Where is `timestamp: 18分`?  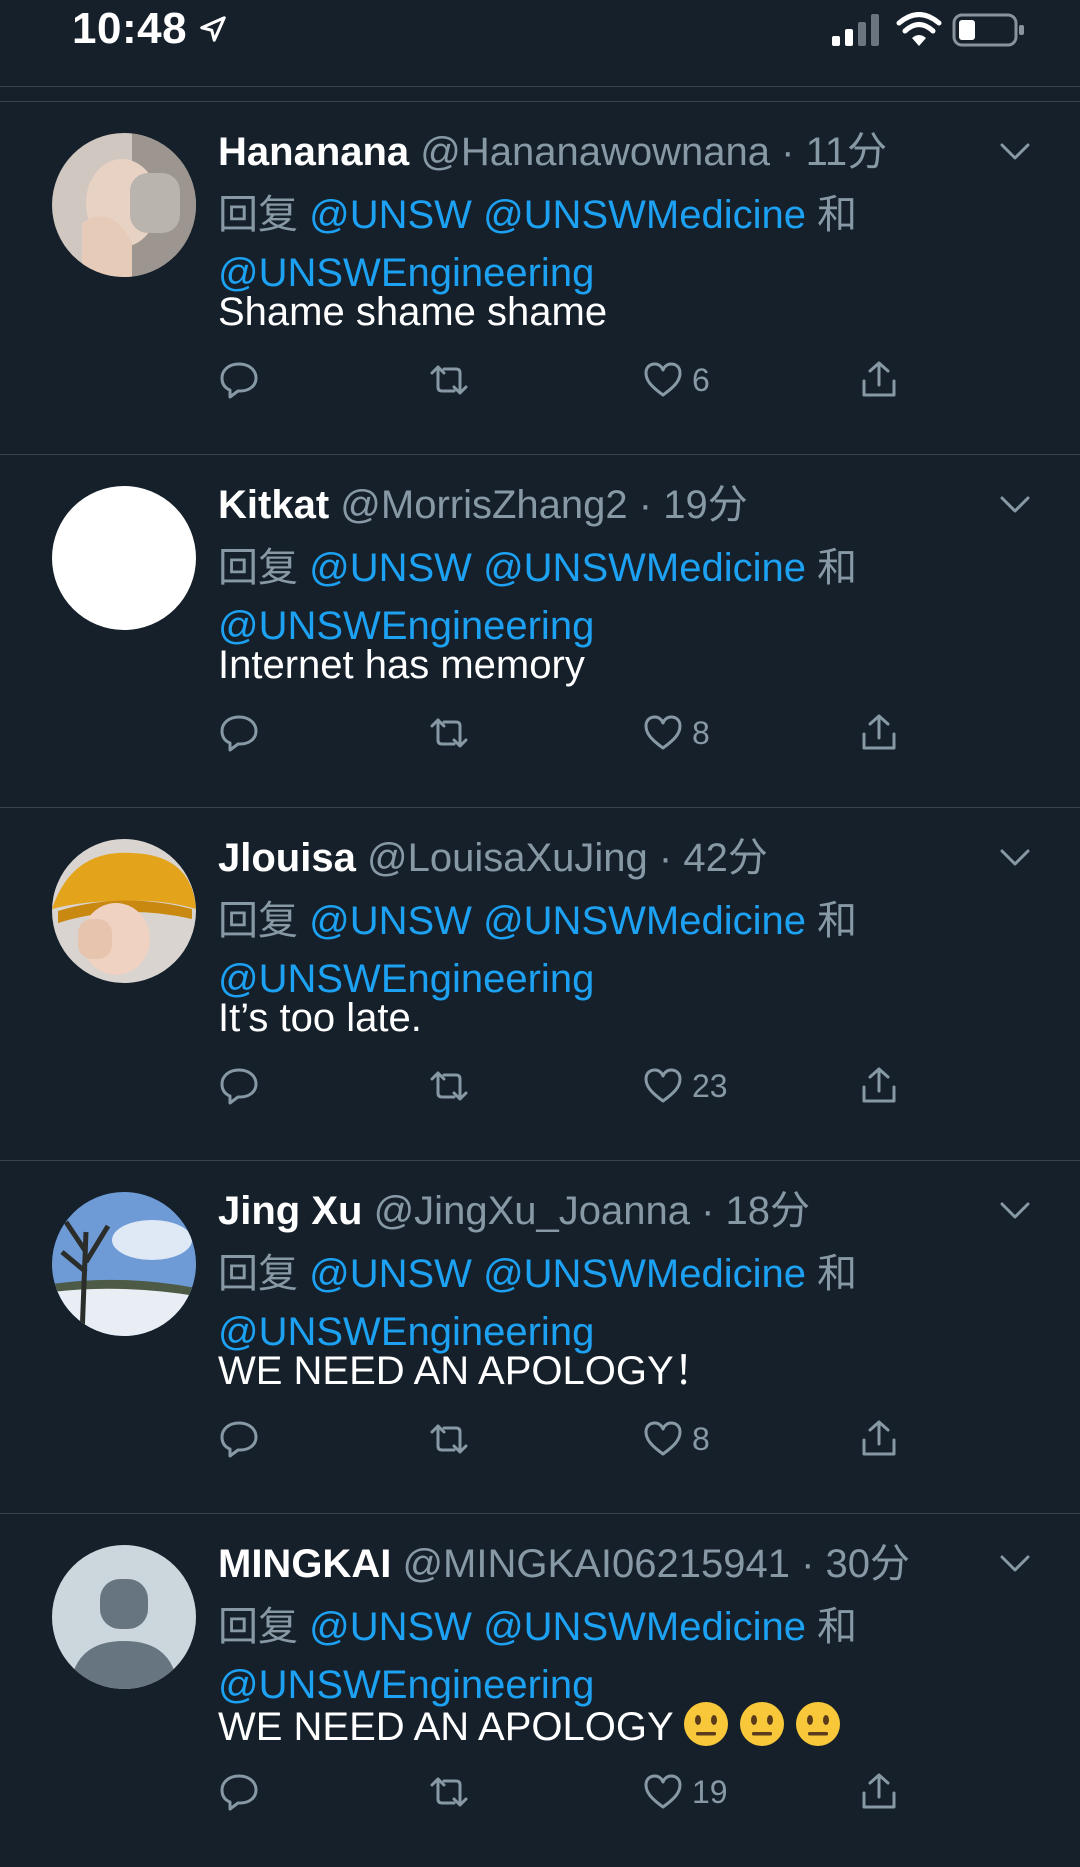 timestamp: 18分 is located at coordinates (768, 1211).